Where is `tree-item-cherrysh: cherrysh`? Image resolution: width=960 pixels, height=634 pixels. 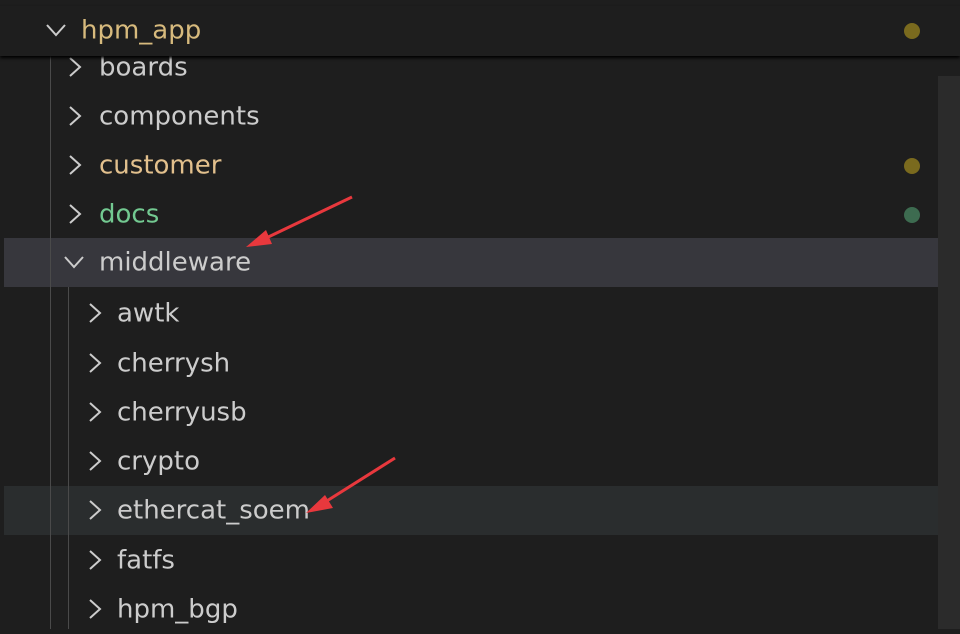 tree-item-cherrysh: cherrysh is located at coordinates (469, 363).